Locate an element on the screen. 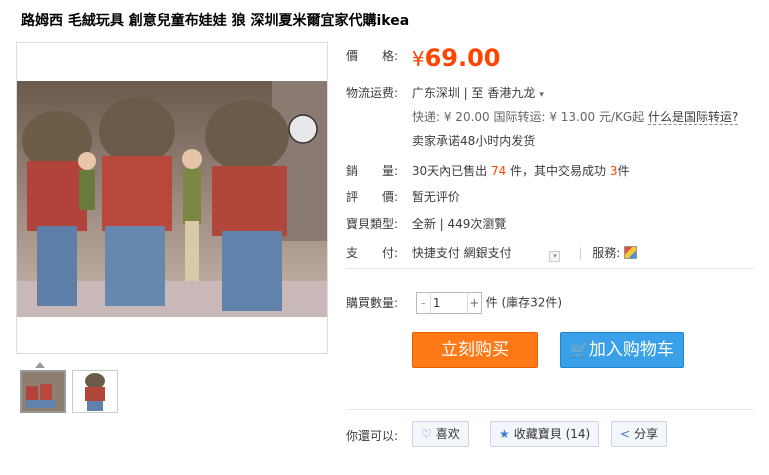 This screenshot has height=475, width=769. payment-dropdown-icon: ▾ is located at coordinates (555, 256).